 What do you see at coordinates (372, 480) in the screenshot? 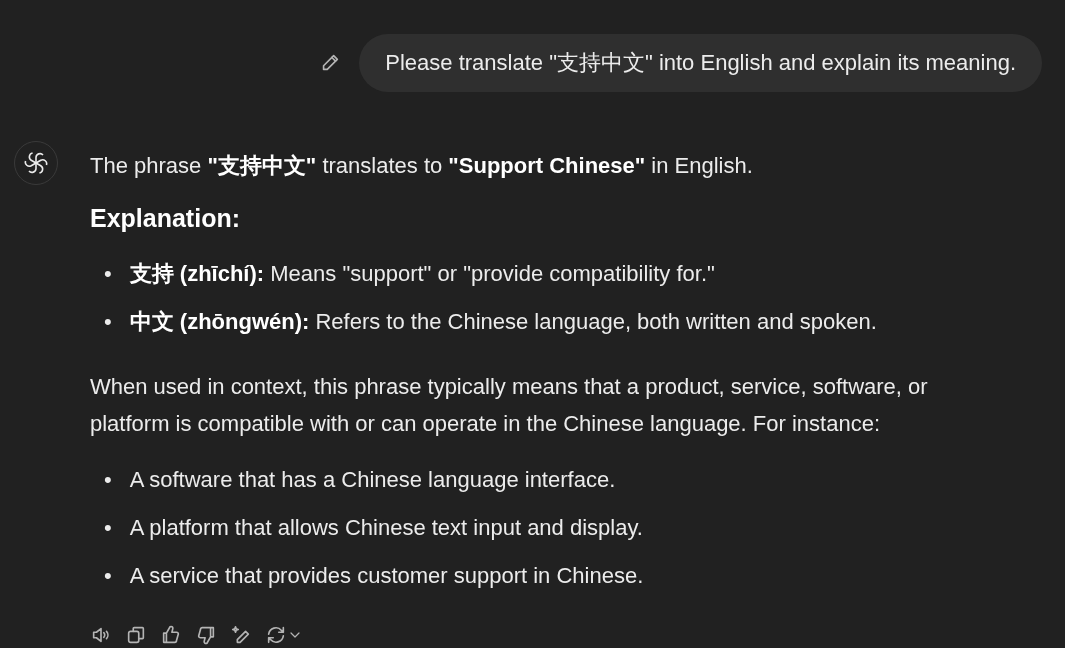
I see `bullet-item: A software that has a Chinese language interface.` at bounding box center [372, 480].